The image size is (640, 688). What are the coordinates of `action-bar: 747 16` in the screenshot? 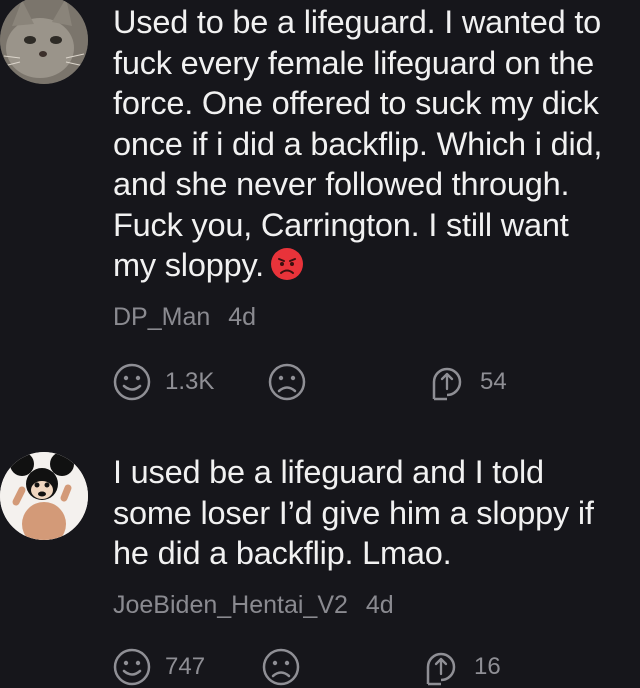 It's located at (320, 668).